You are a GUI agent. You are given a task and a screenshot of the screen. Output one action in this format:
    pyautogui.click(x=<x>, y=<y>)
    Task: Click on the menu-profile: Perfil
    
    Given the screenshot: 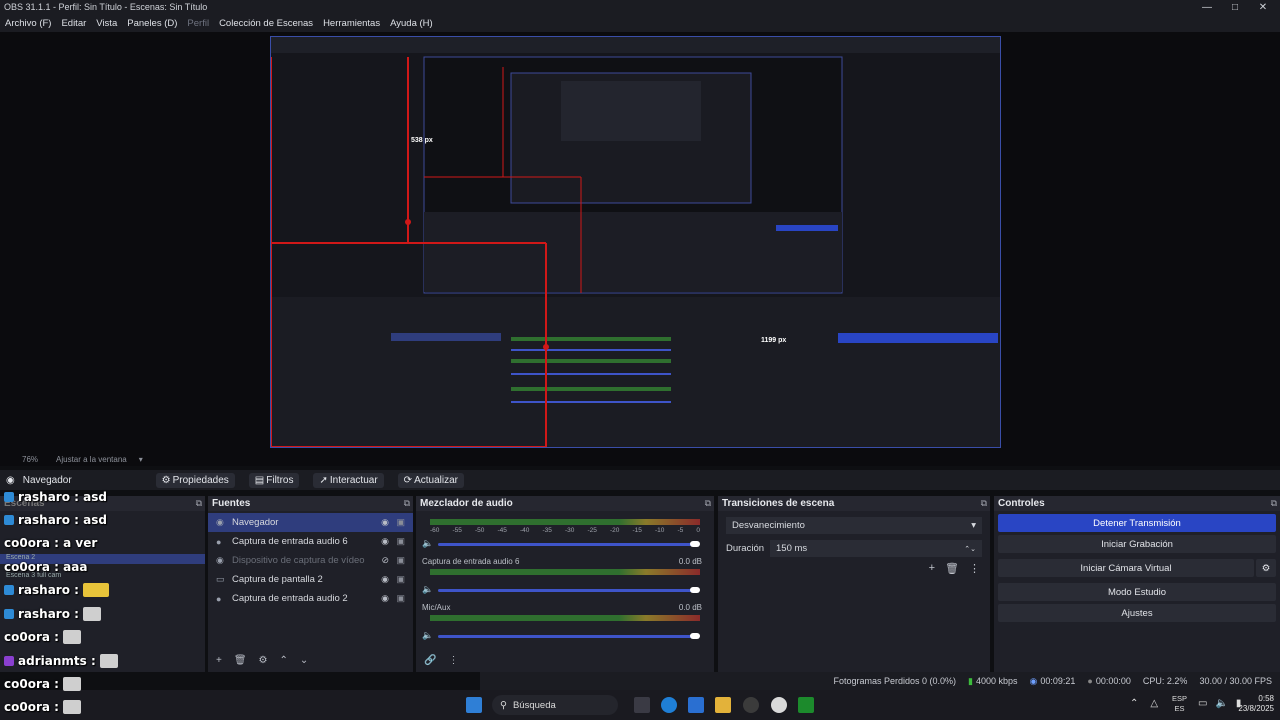 What is the action you would take?
    pyautogui.click(x=198, y=23)
    